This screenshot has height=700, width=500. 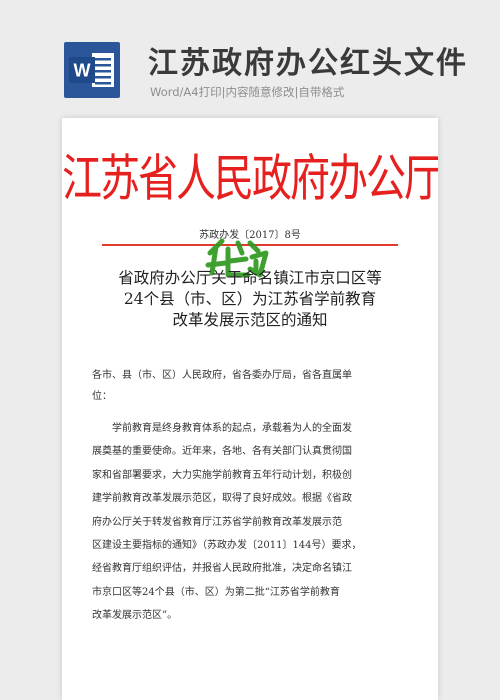 I want to click on notice-title-line: 改革发展示范区的通知, so click(x=250, y=320).